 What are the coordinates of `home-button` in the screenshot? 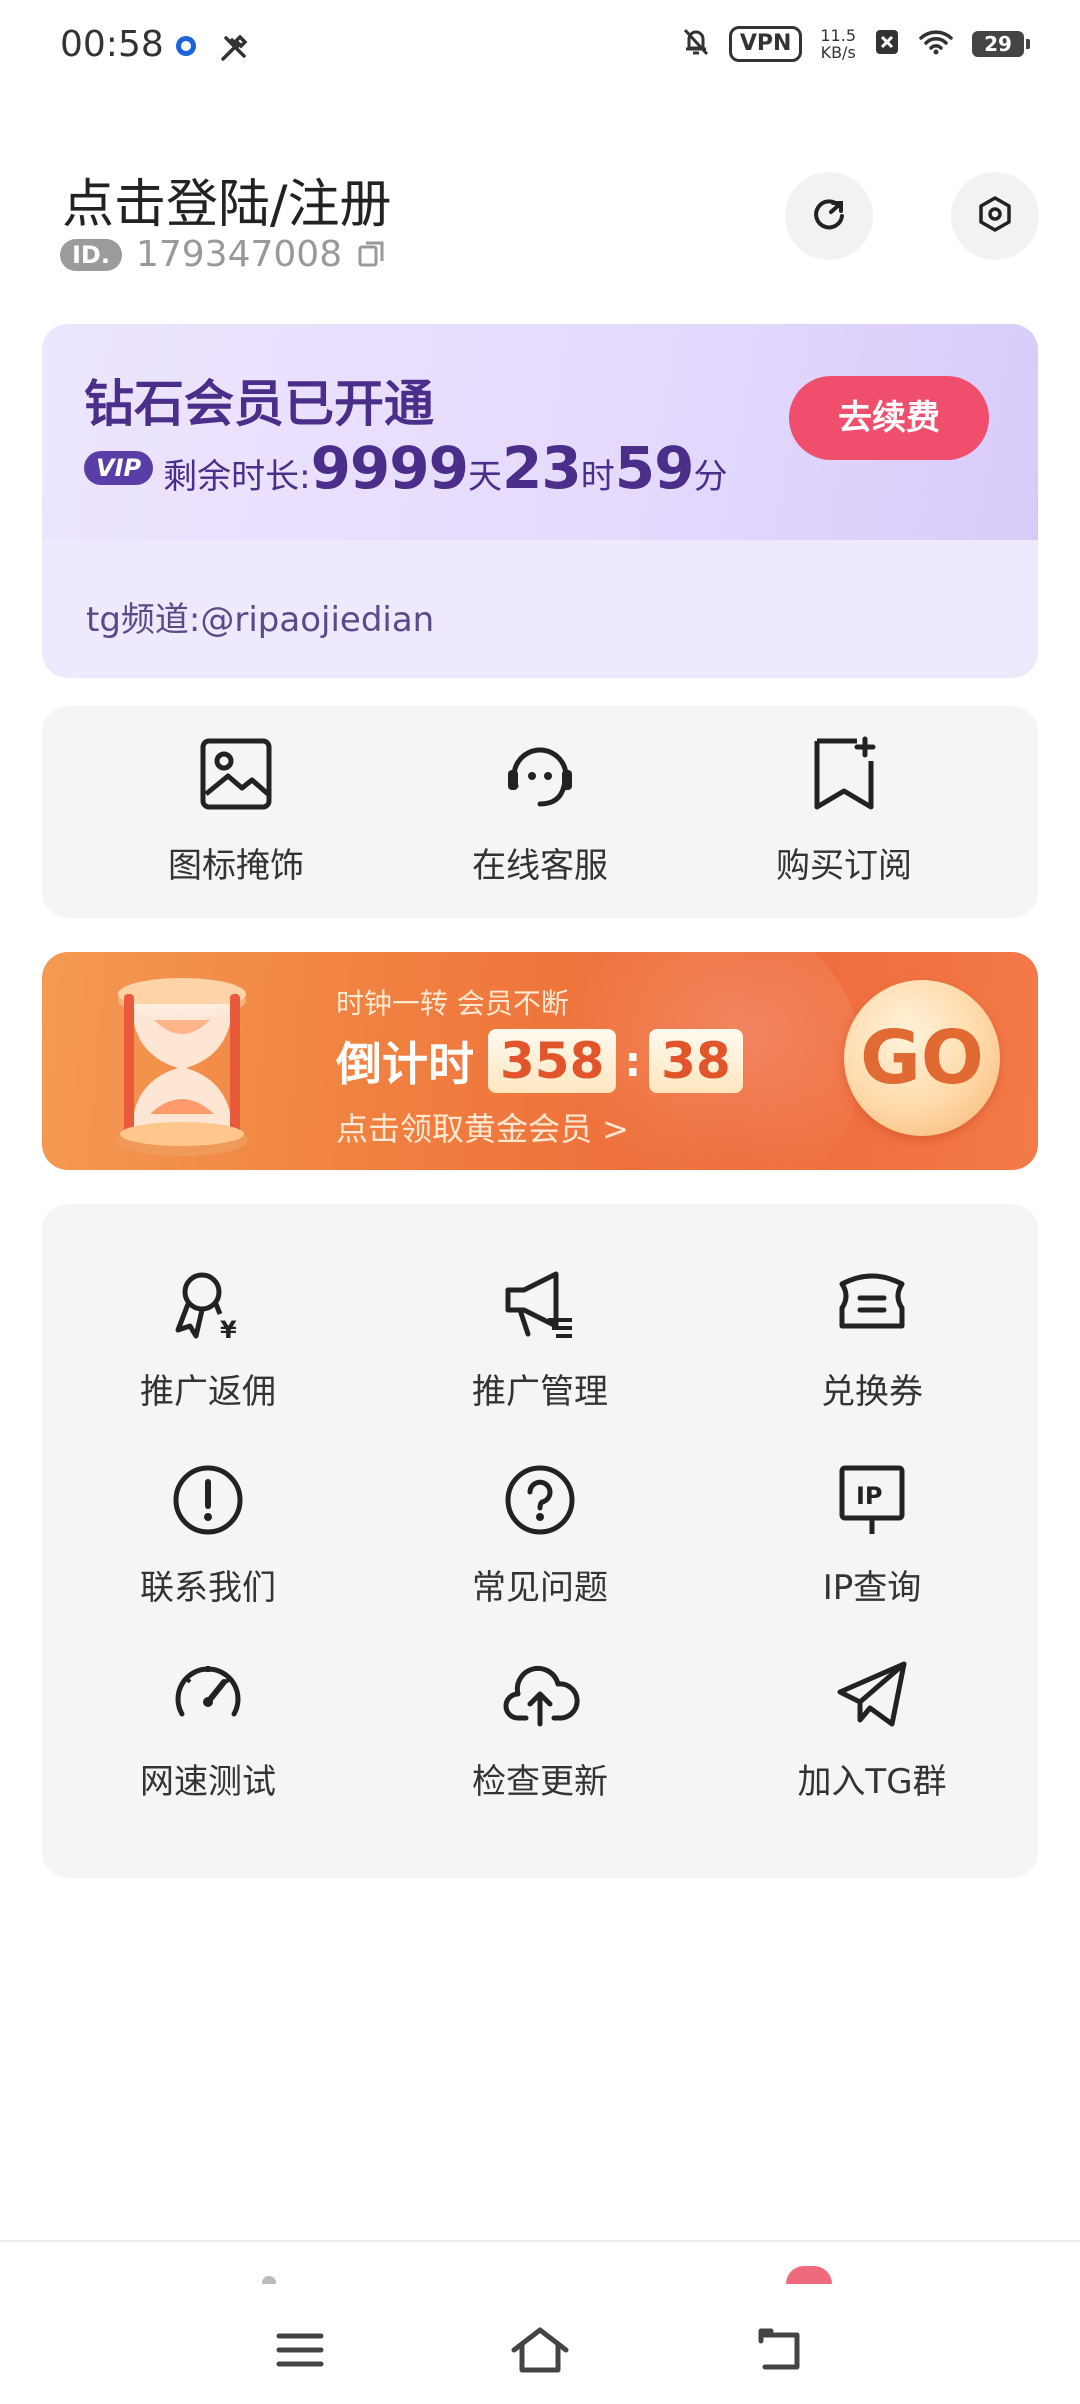 It's located at (540, 2352).